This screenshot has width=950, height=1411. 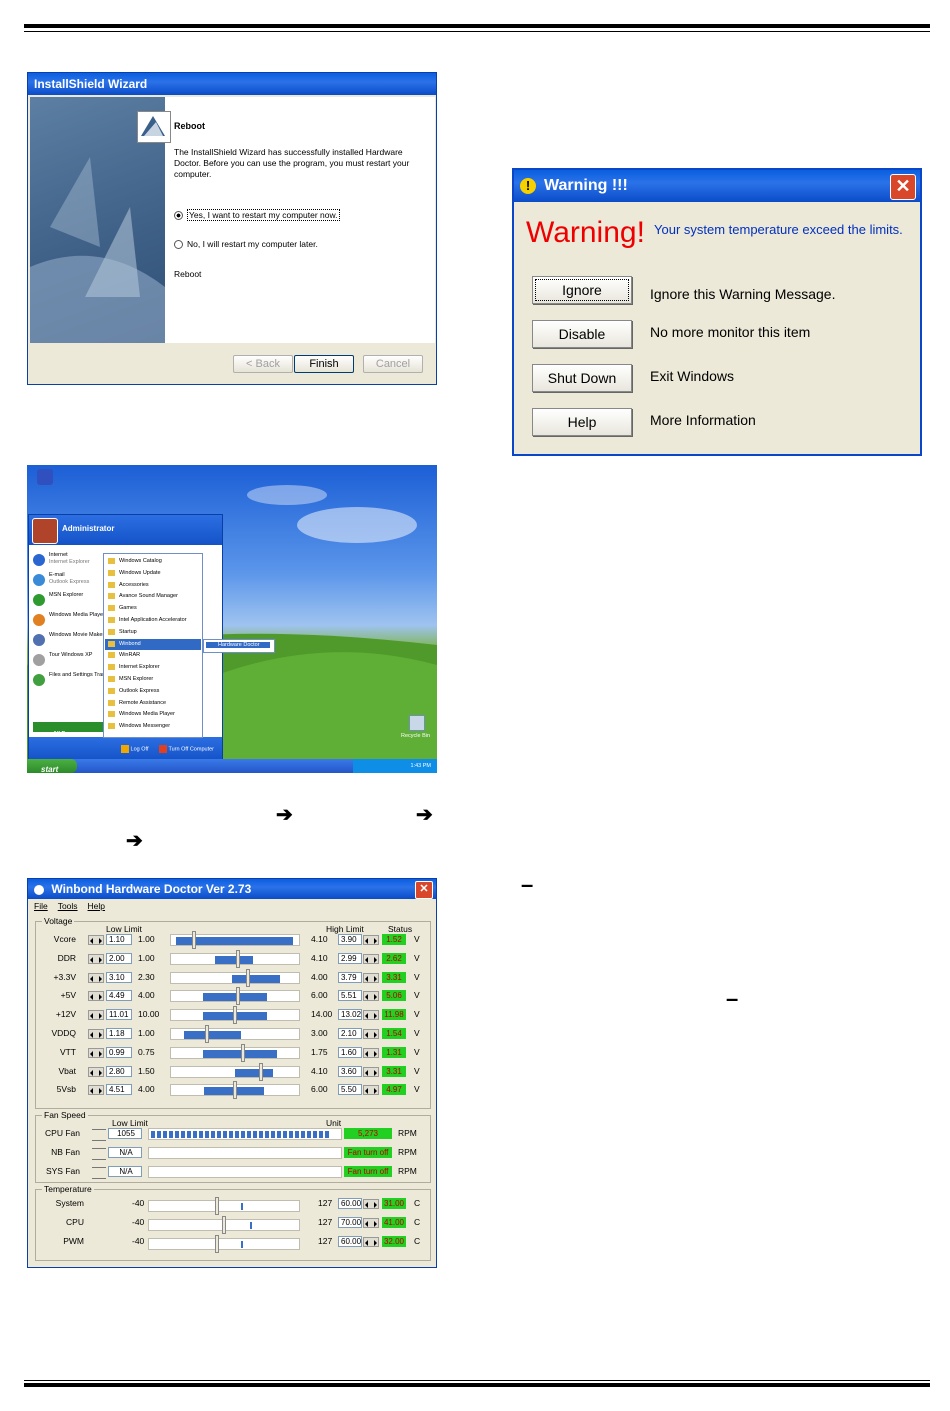 What do you see at coordinates (67, 660) in the screenshot?
I see `start-menu-item: Tour Windows XP` at bounding box center [67, 660].